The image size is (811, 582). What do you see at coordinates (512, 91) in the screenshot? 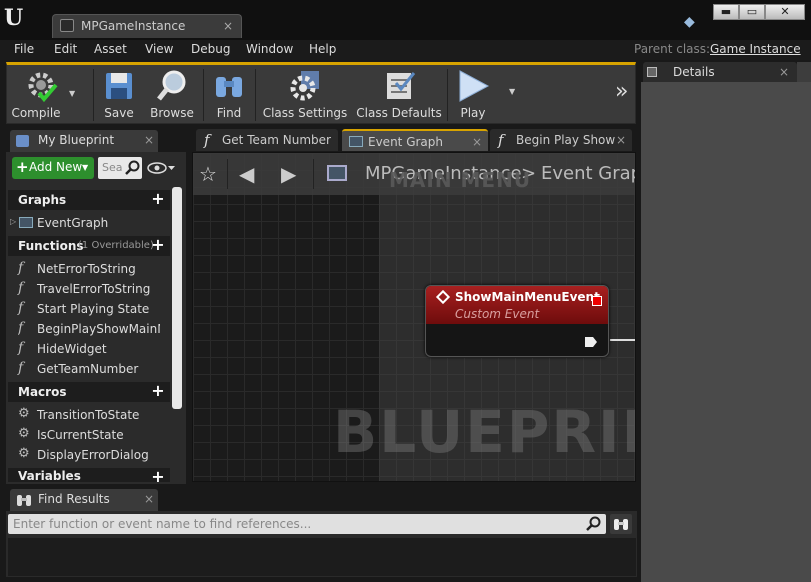
I see `play-options-dropdown-icon: ▼` at bounding box center [512, 91].